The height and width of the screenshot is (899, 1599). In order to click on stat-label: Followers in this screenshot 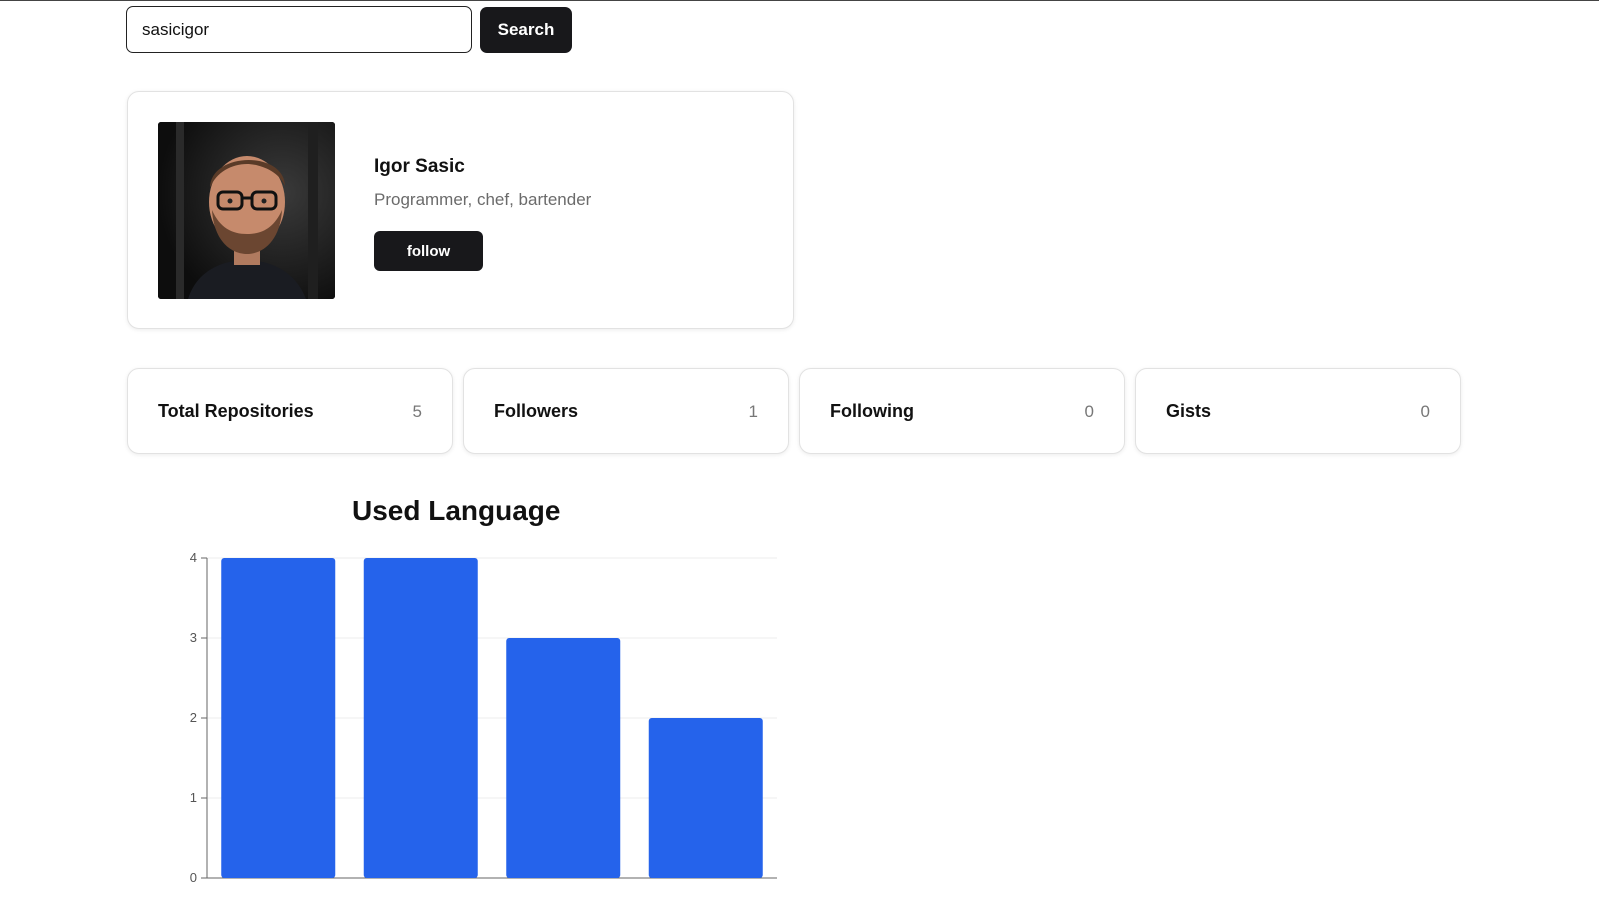, I will do `click(536, 411)`.